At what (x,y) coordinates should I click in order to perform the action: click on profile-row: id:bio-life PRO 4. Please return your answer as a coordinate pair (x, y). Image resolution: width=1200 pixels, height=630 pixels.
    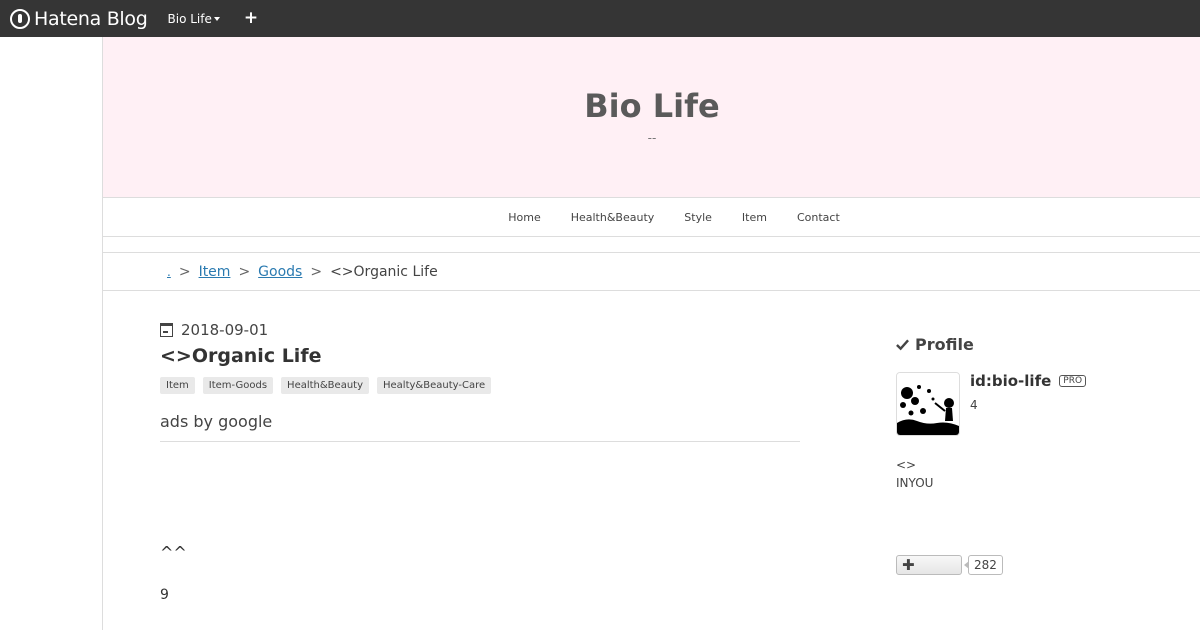
    Looking at the image, I should click on (1026, 404).